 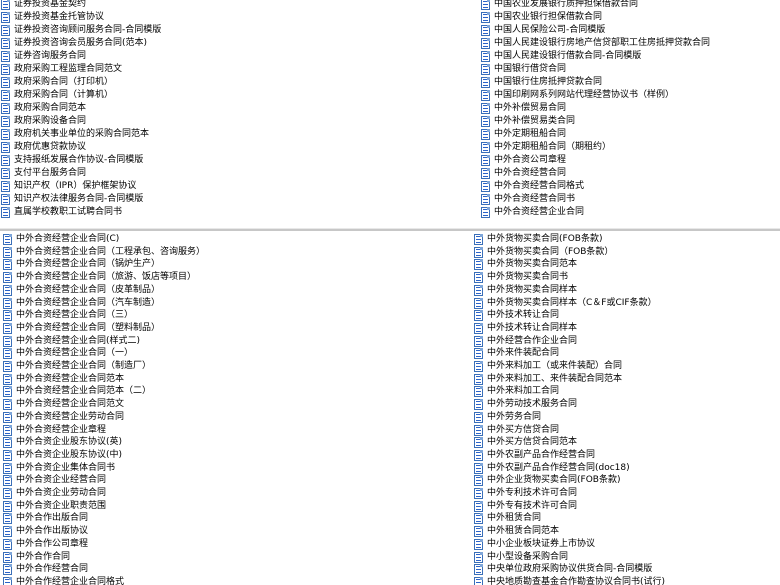 I want to click on file-item-label: 中外合资经营企业合同范本（二）, so click(x=84, y=391).